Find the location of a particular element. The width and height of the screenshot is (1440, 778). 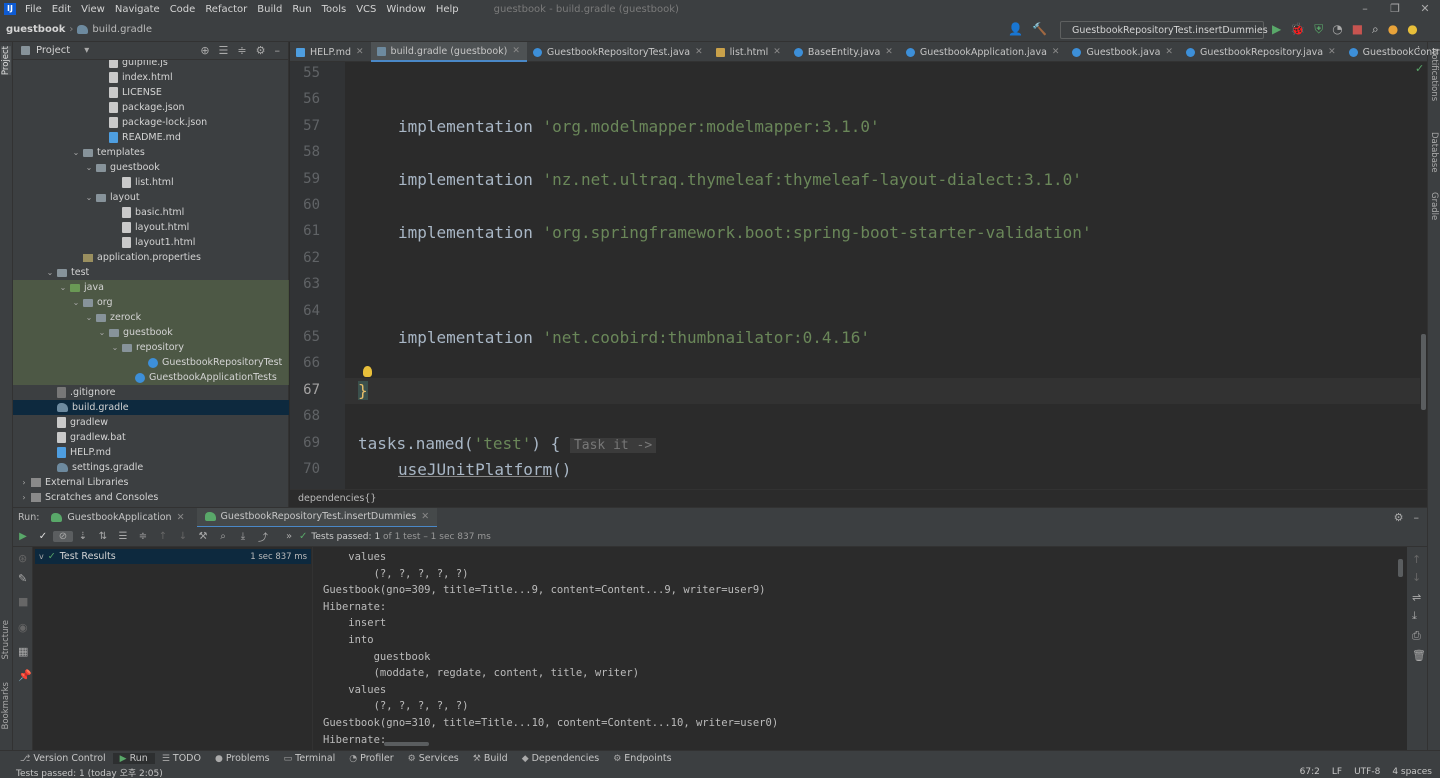

run-tab-application: GuestbookApplication ✕ is located at coordinates (117, 518).